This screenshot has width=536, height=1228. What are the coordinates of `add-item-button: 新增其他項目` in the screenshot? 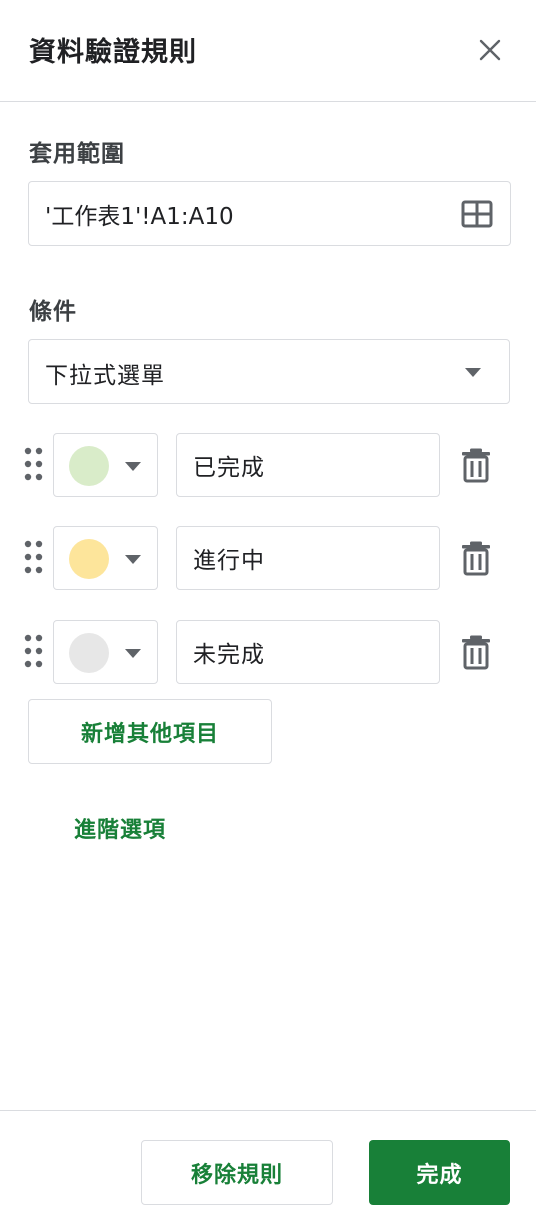 It's located at (150, 731).